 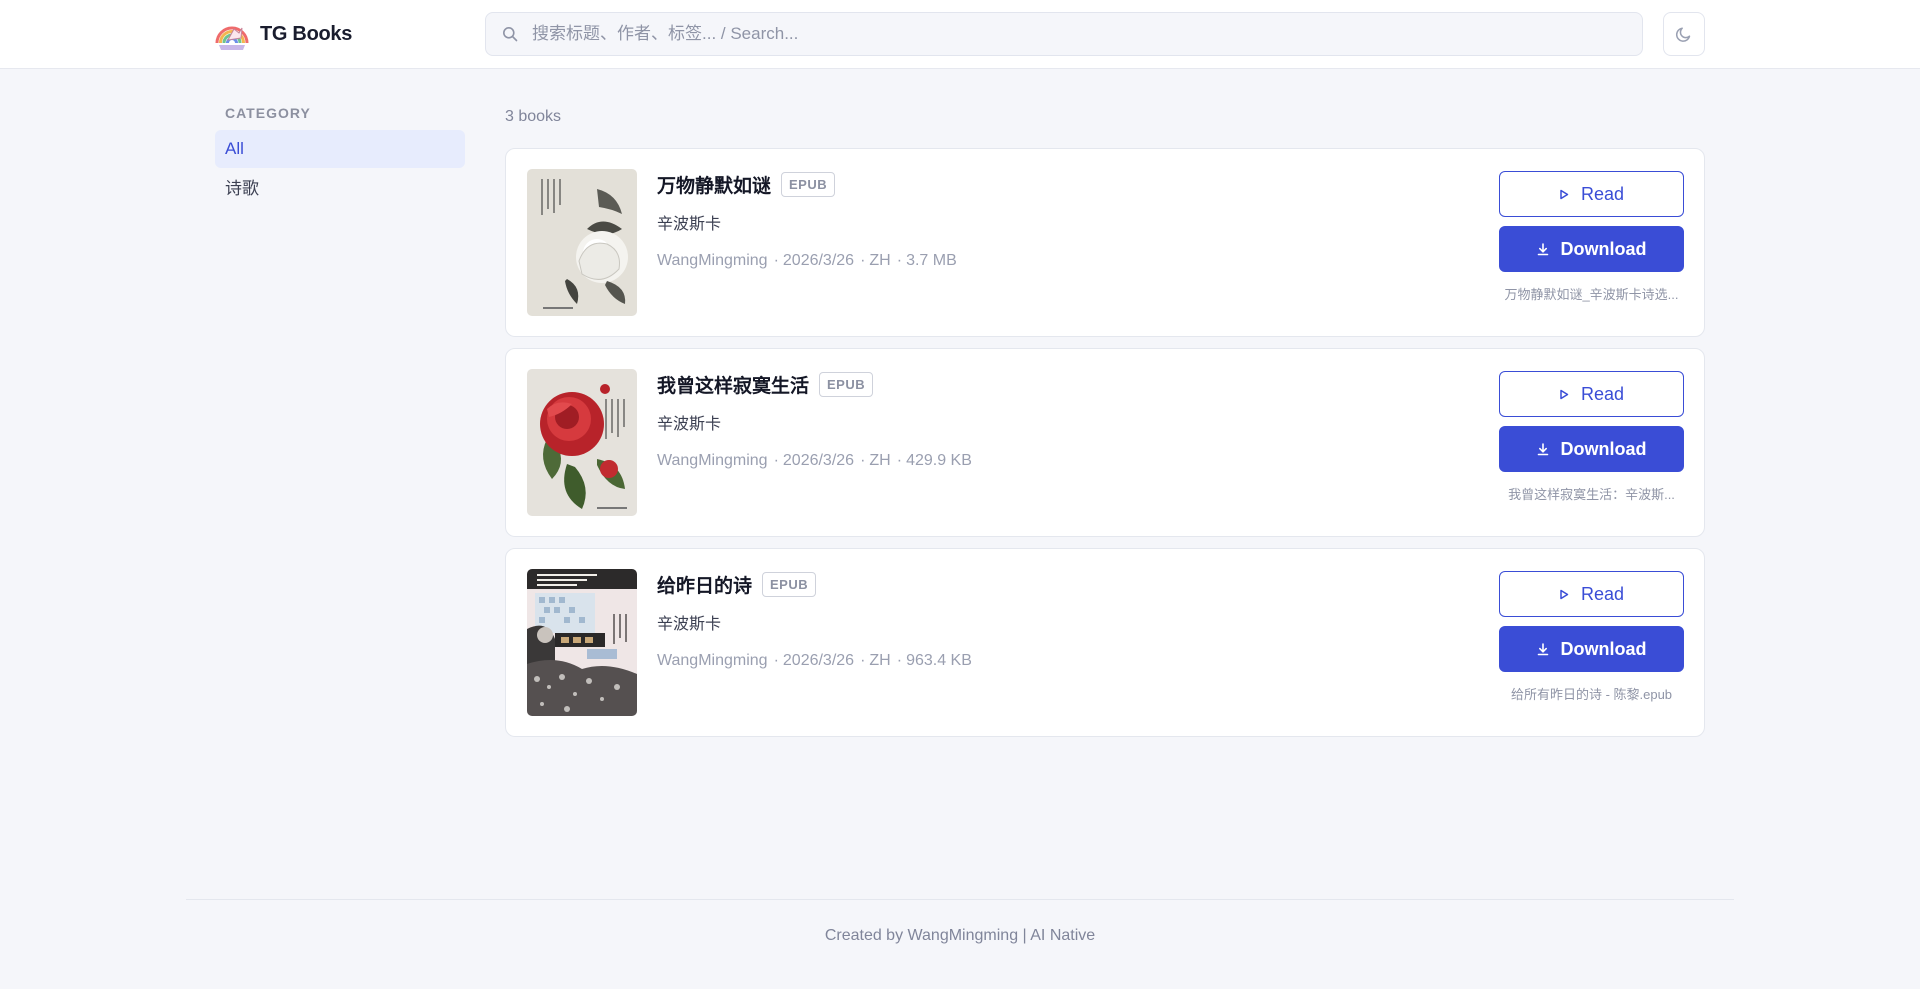 I want to click on moon-icon, so click(x=1683, y=34).